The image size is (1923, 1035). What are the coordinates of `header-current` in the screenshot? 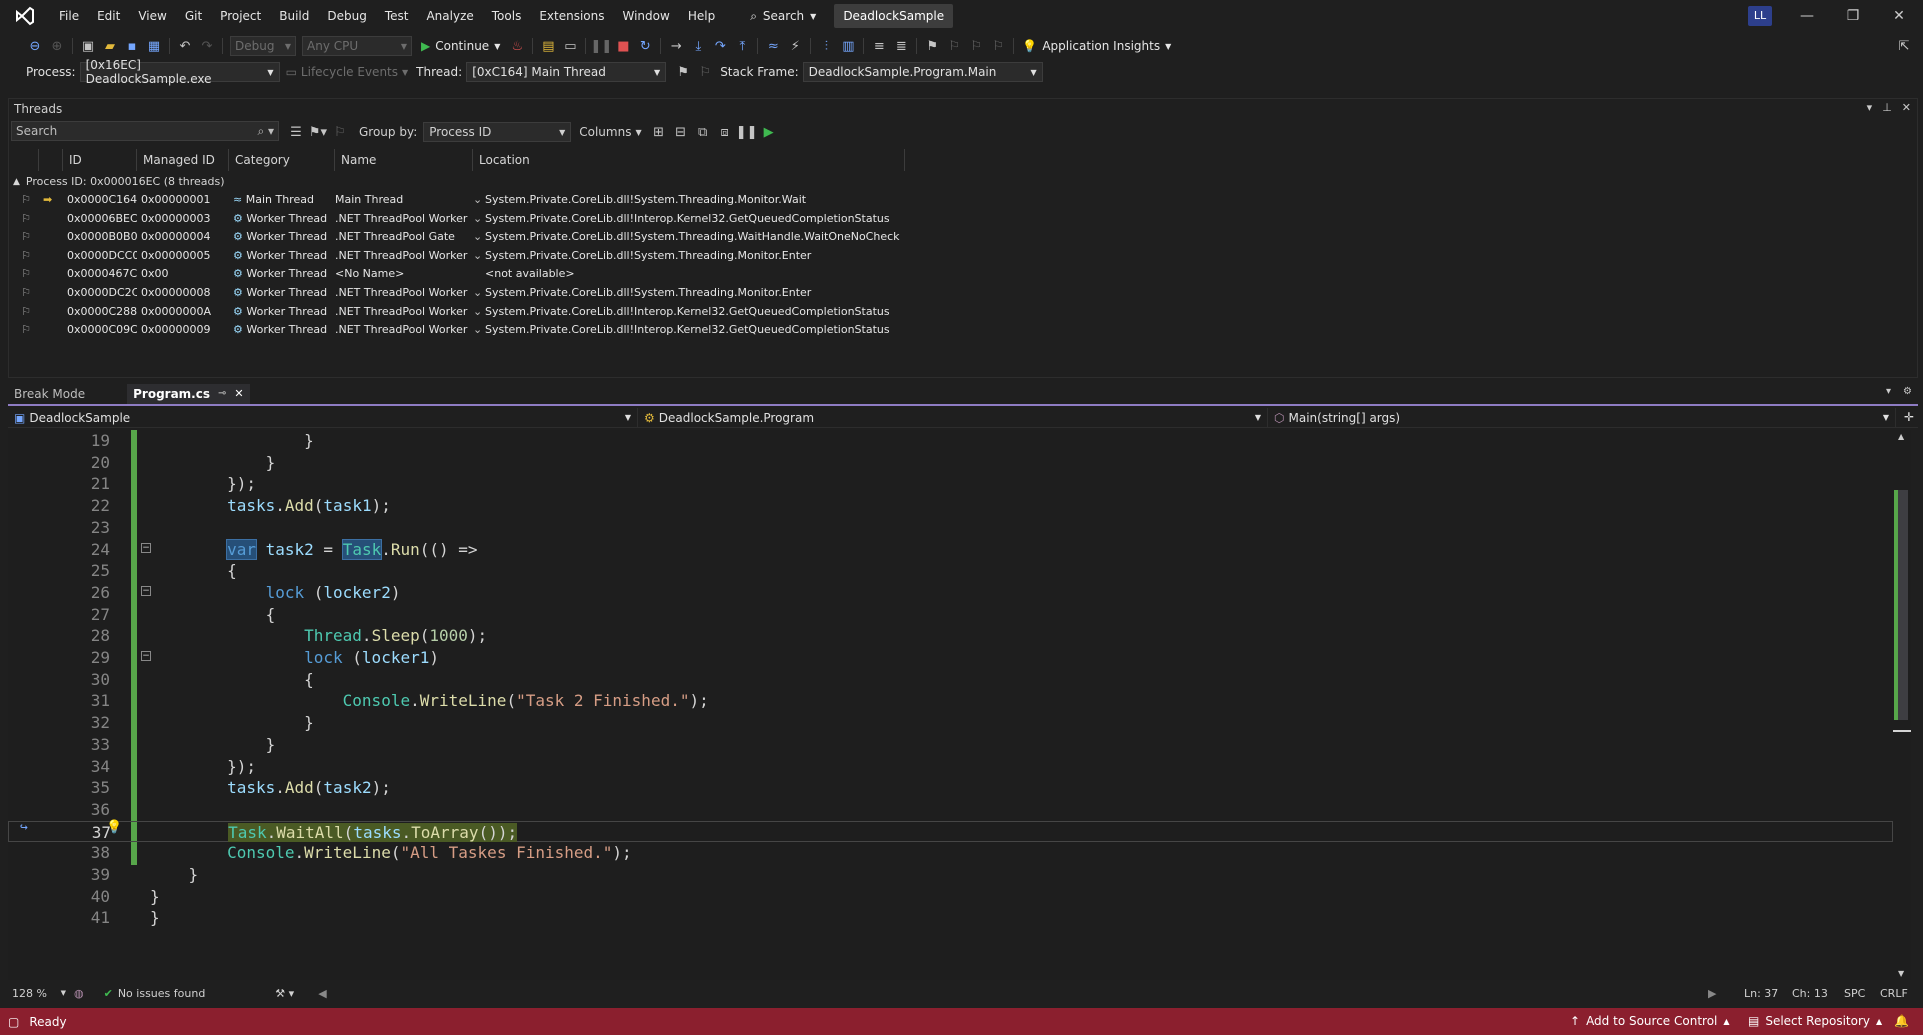 It's located at (51, 160).